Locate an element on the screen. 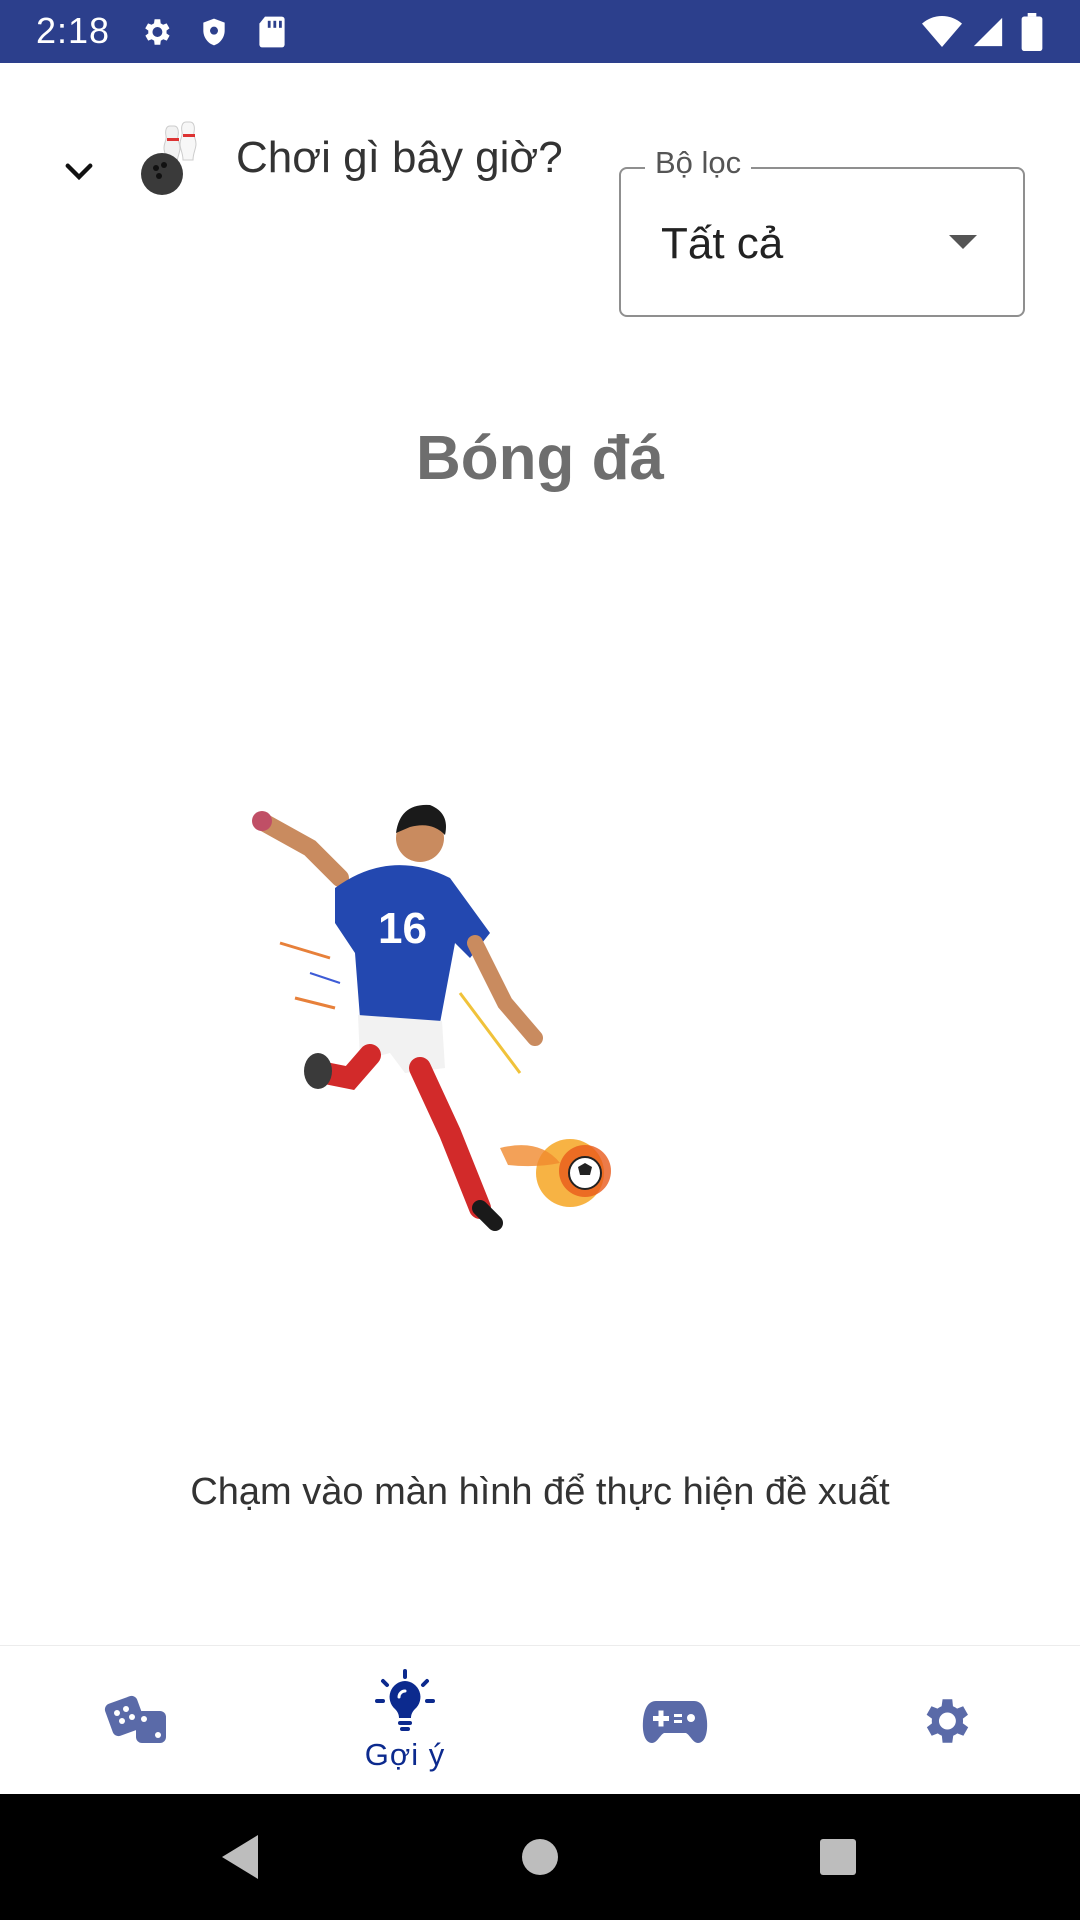 The image size is (1080, 1920). nav-item-settings is located at coordinates (945, 1720).